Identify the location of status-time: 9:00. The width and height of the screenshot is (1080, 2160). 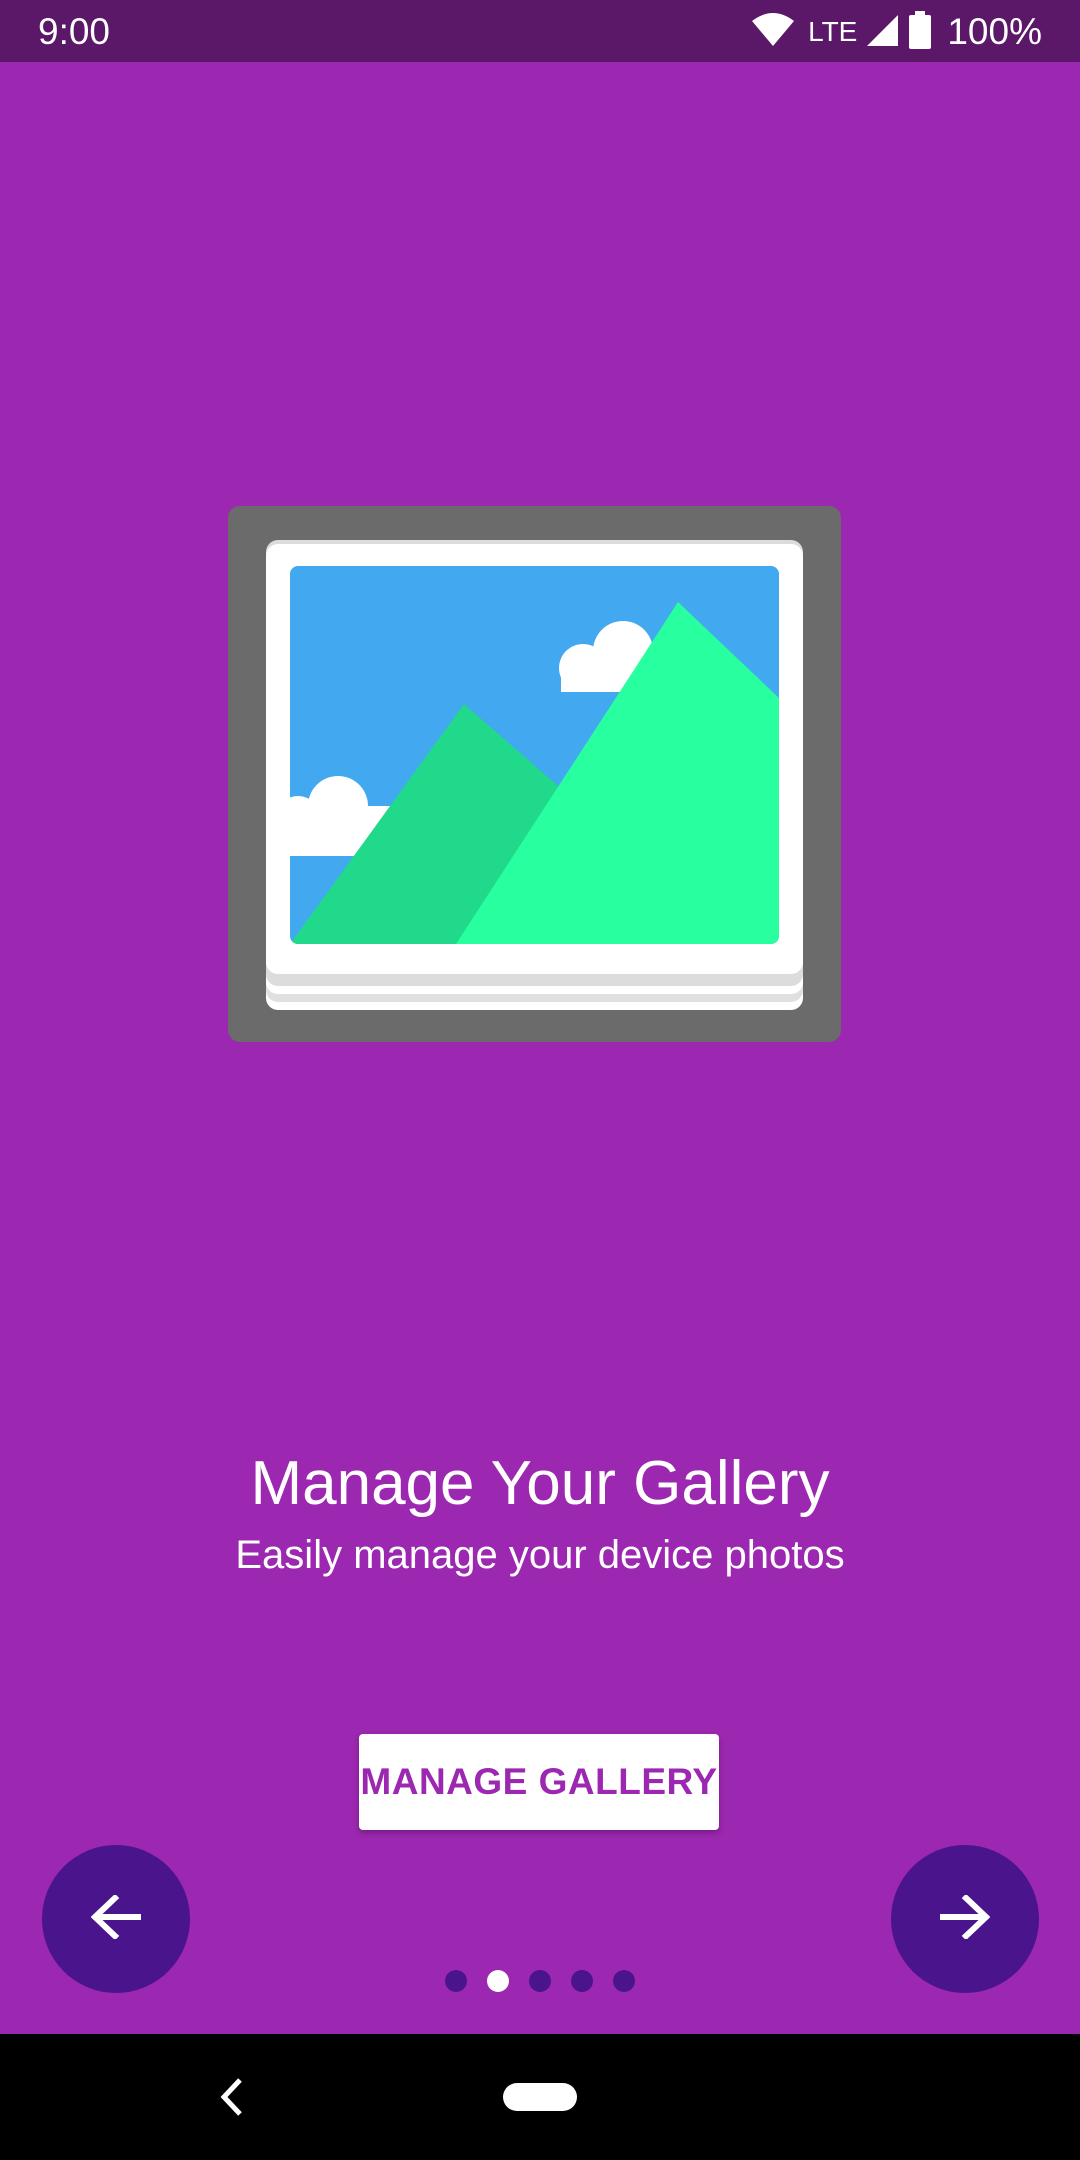
(74, 31).